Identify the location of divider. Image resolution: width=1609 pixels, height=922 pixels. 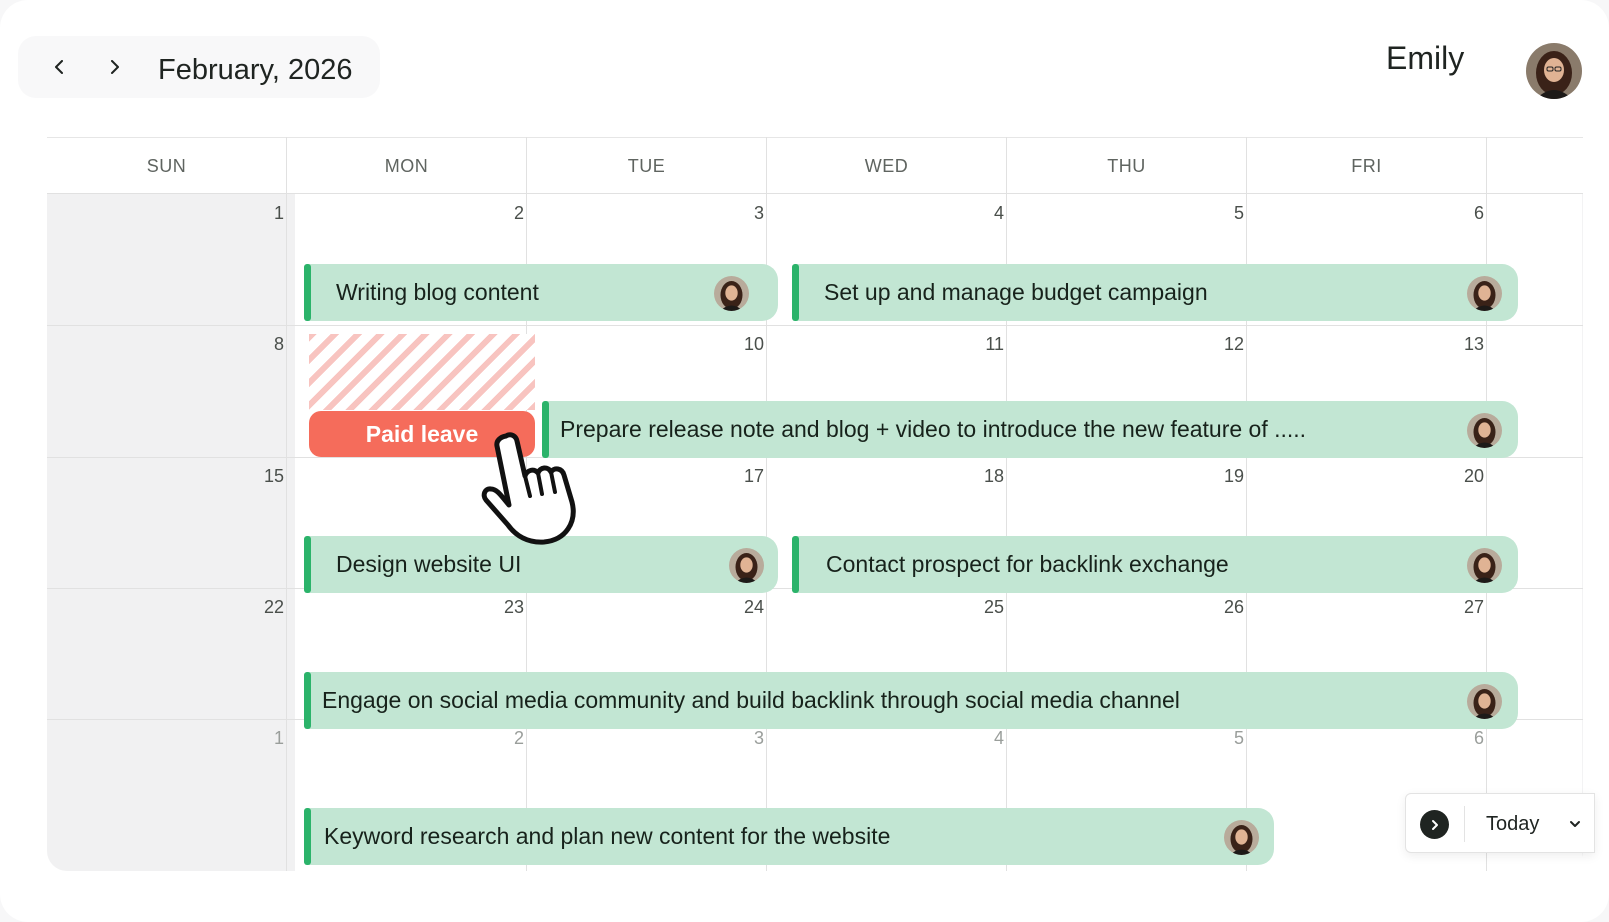
(1464, 824).